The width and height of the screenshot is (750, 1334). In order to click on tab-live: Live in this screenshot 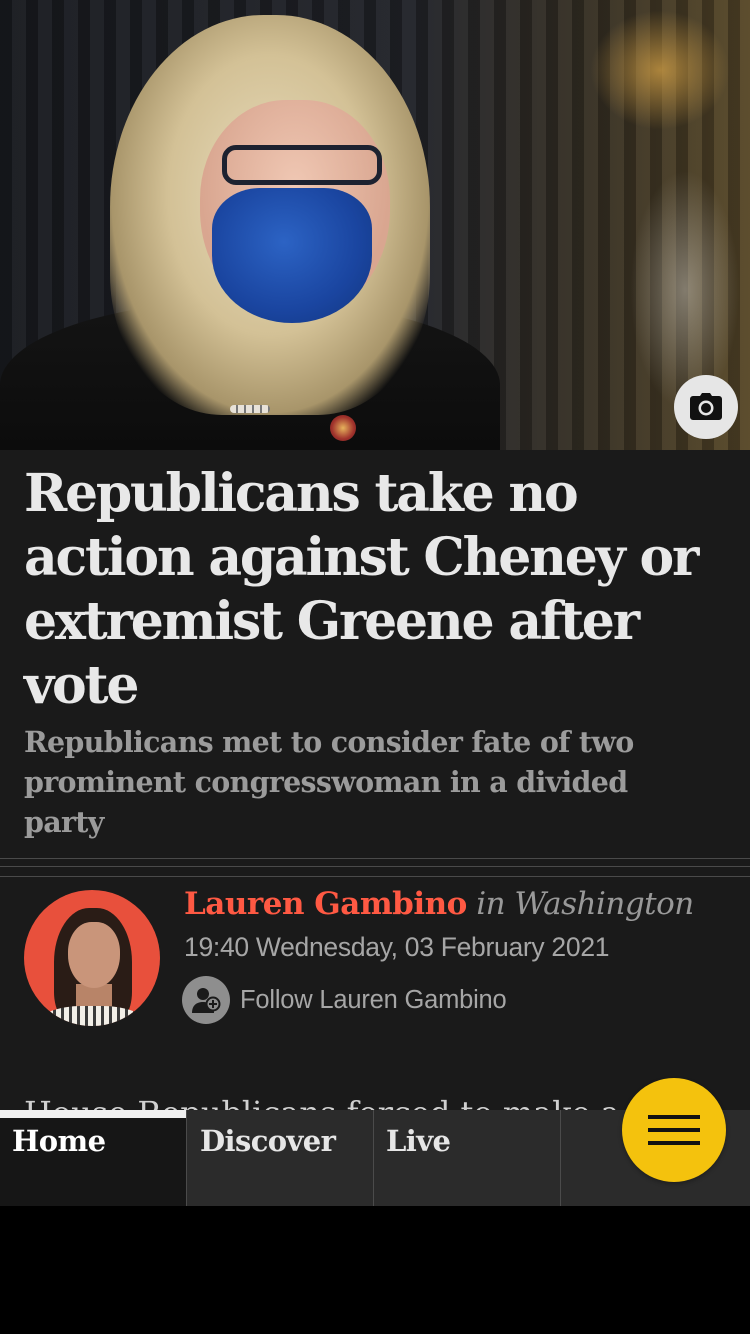, I will do `click(467, 1158)`.